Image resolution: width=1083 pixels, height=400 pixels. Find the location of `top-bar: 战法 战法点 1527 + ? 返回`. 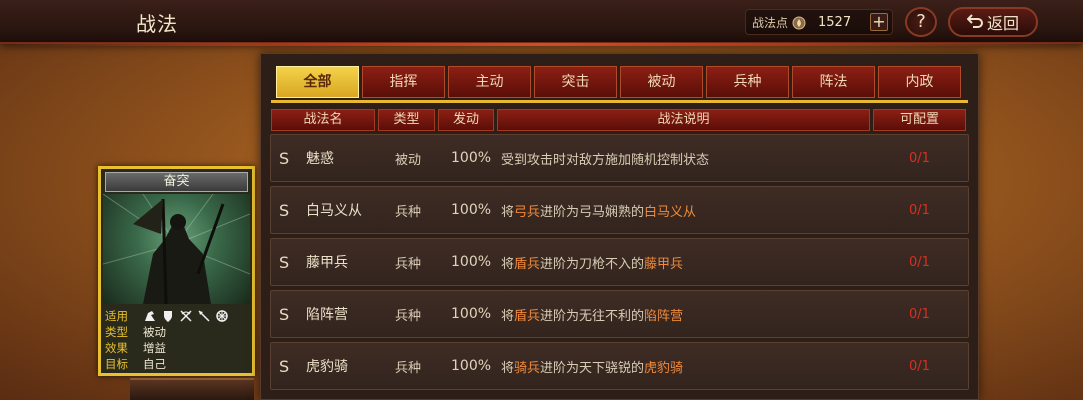

top-bar: 战法 战法点 1527 + ? 返回 is located at coordinates (541, 23).